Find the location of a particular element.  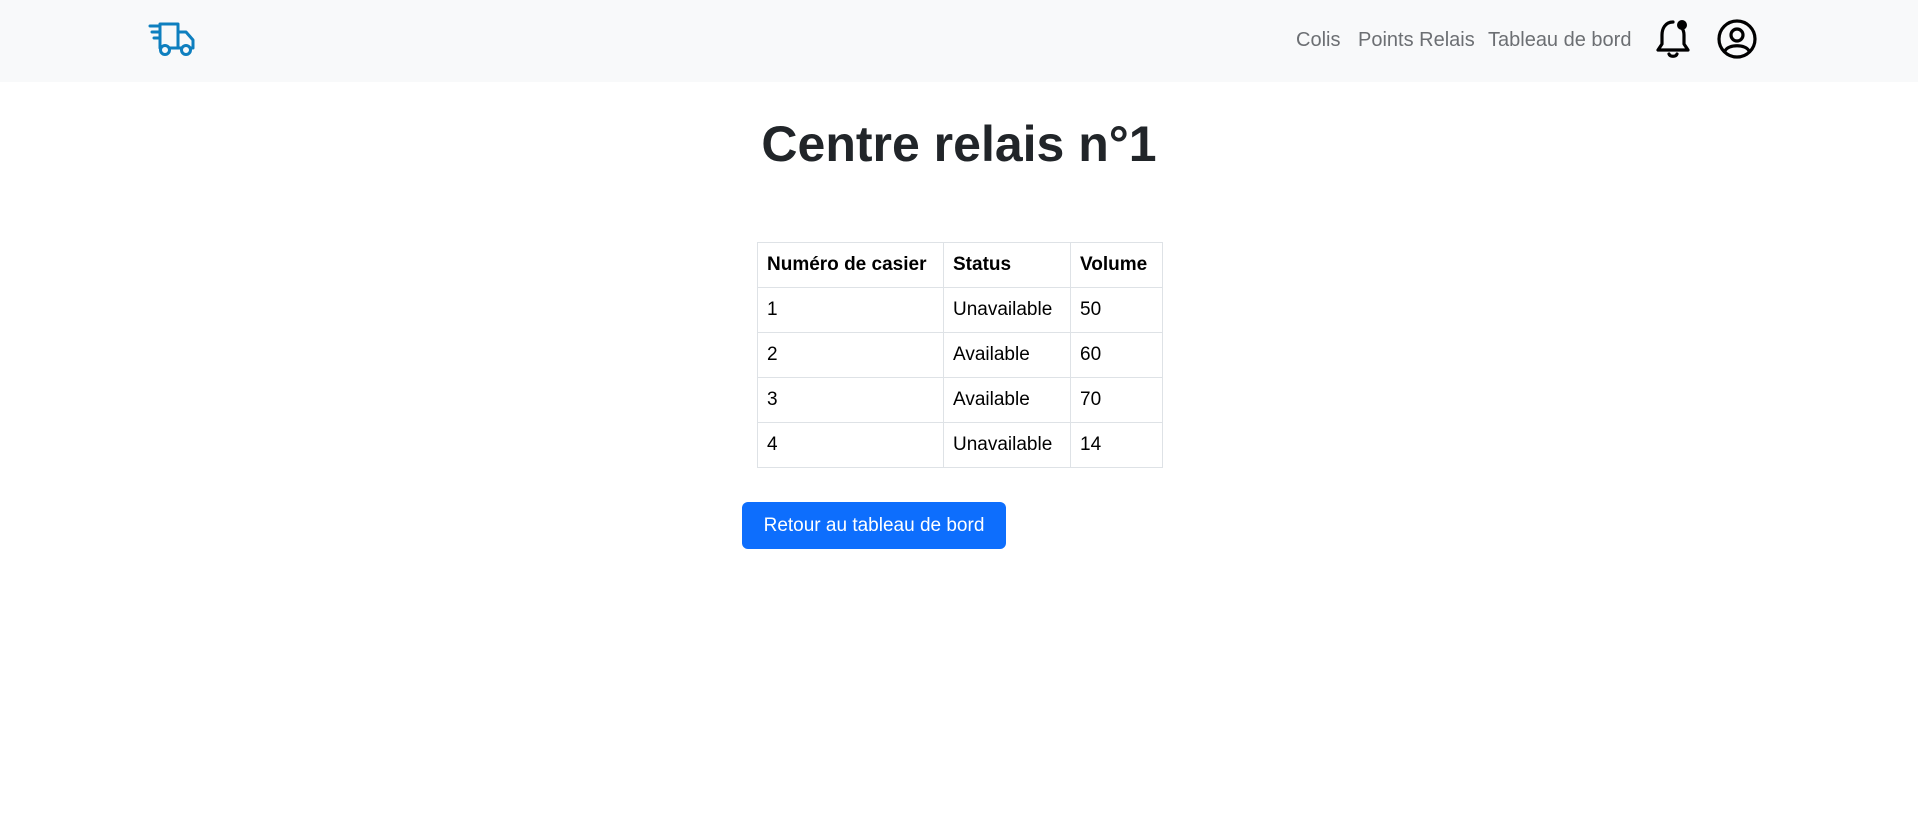

column-header-numero: Numéro de casier is located at coordinates (850, 265).